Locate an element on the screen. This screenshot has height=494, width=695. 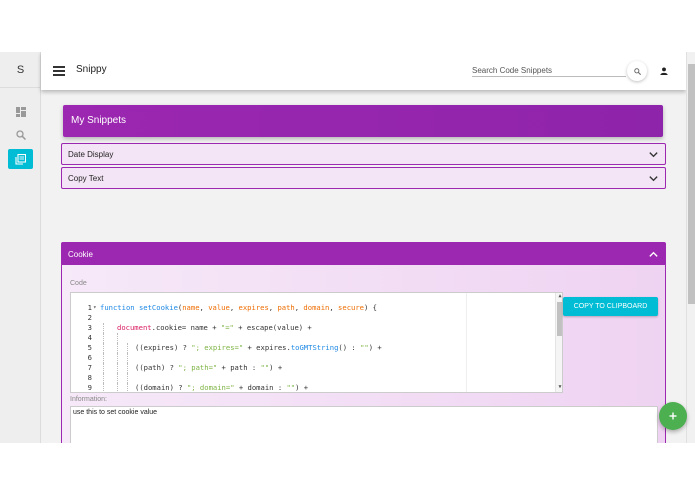
code-line: 6 is located at coordinates (313, 353).